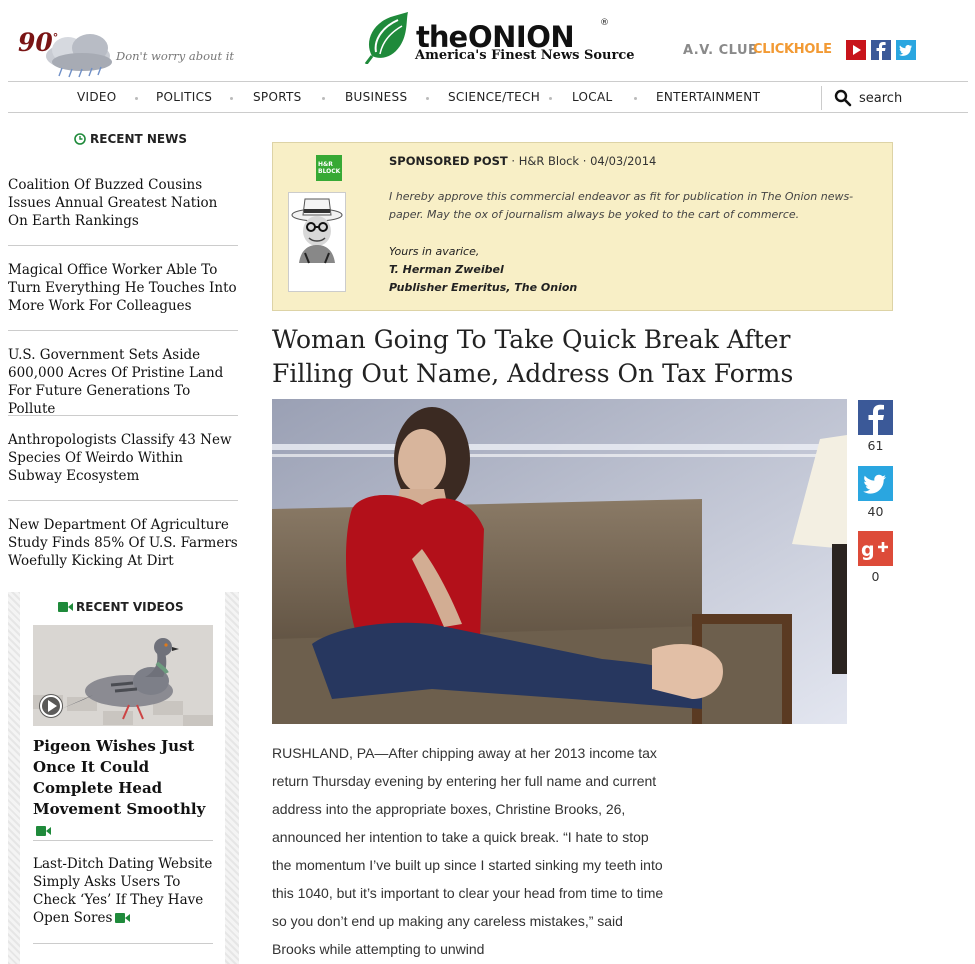 The width and height of the screenshot is (975, 964). Describe the element at coordinates (65, 54) in the screenshot. I see `weather-widget: 90°` at that location.